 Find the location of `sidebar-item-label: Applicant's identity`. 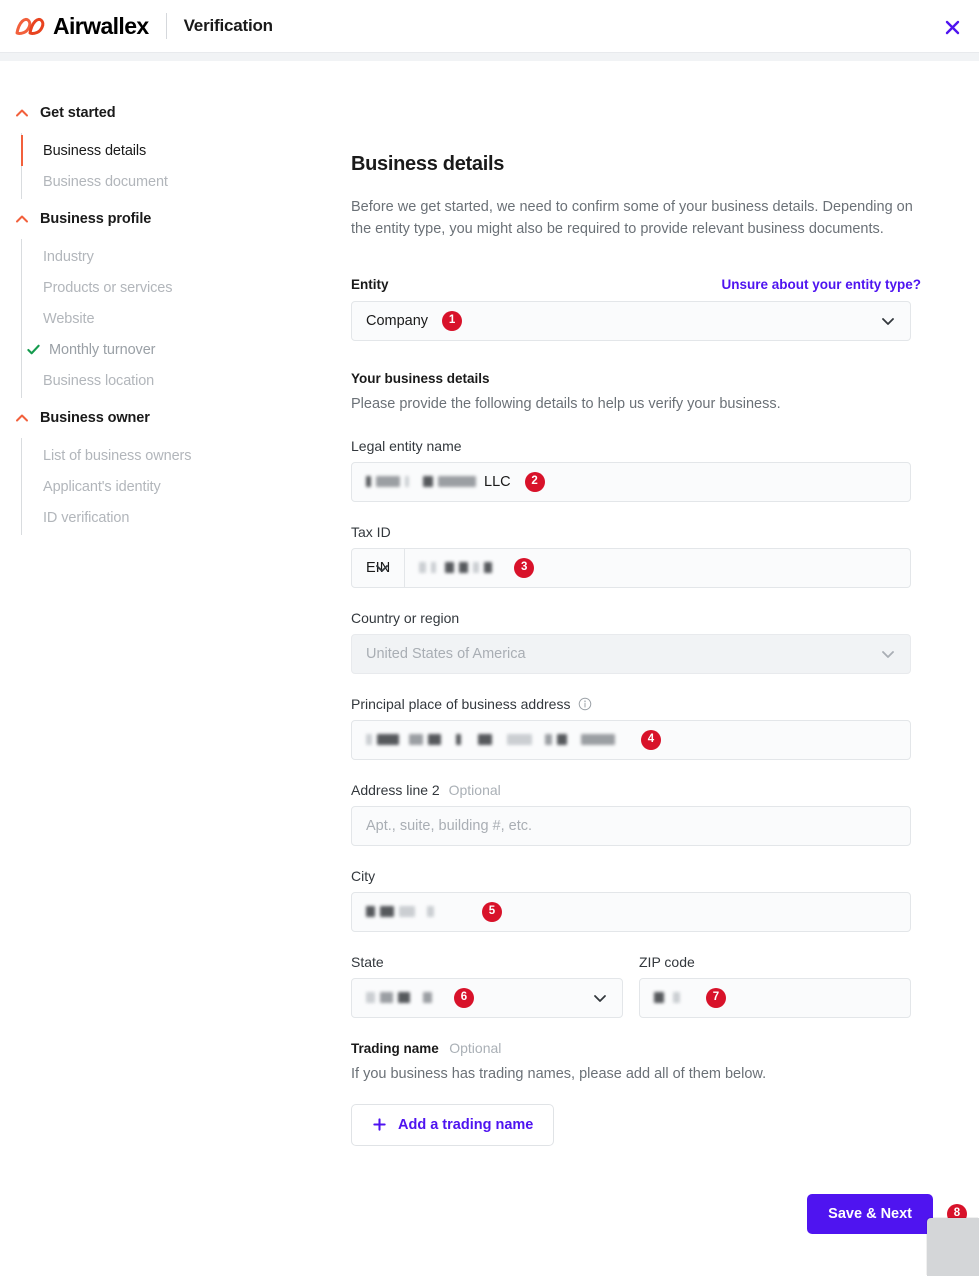

sidebar-item-label: Applicant's identity is located at coordinates (102, 486).